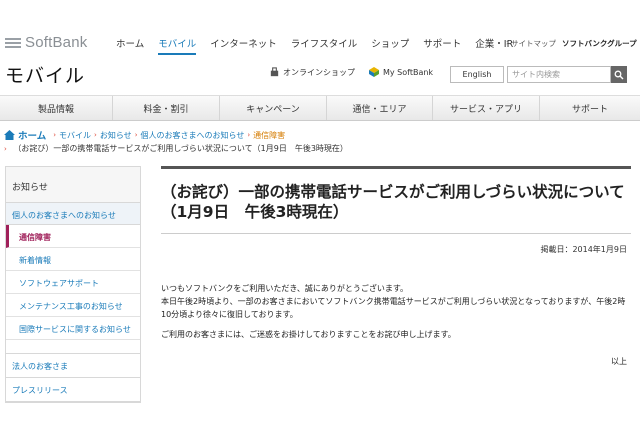  What do you see at coordinates (9, 135) in the screenshot?
I see `home-icon` at bounding box center [9, 135].